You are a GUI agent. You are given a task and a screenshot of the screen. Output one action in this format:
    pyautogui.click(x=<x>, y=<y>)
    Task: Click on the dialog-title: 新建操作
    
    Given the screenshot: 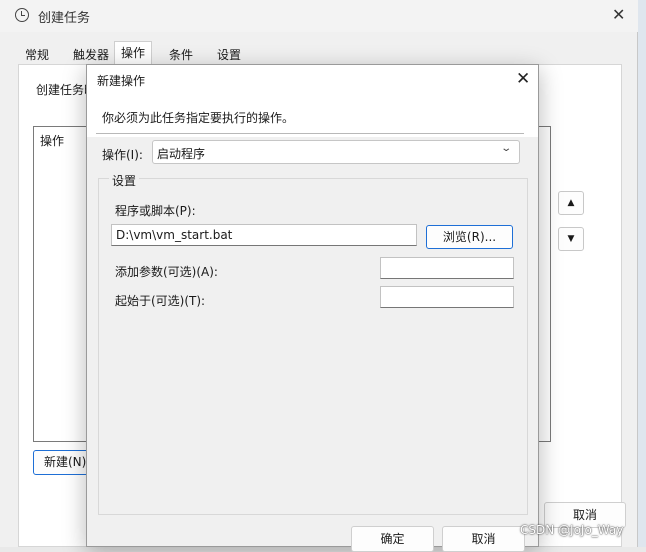 What is the action you would take?
    pyautogui.click(x=121, y=81)
    